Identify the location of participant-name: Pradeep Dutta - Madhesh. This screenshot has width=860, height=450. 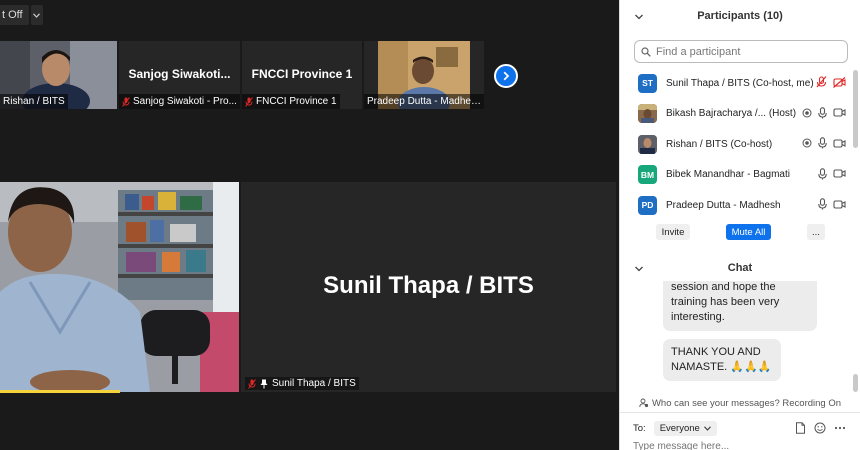
(723, 205).